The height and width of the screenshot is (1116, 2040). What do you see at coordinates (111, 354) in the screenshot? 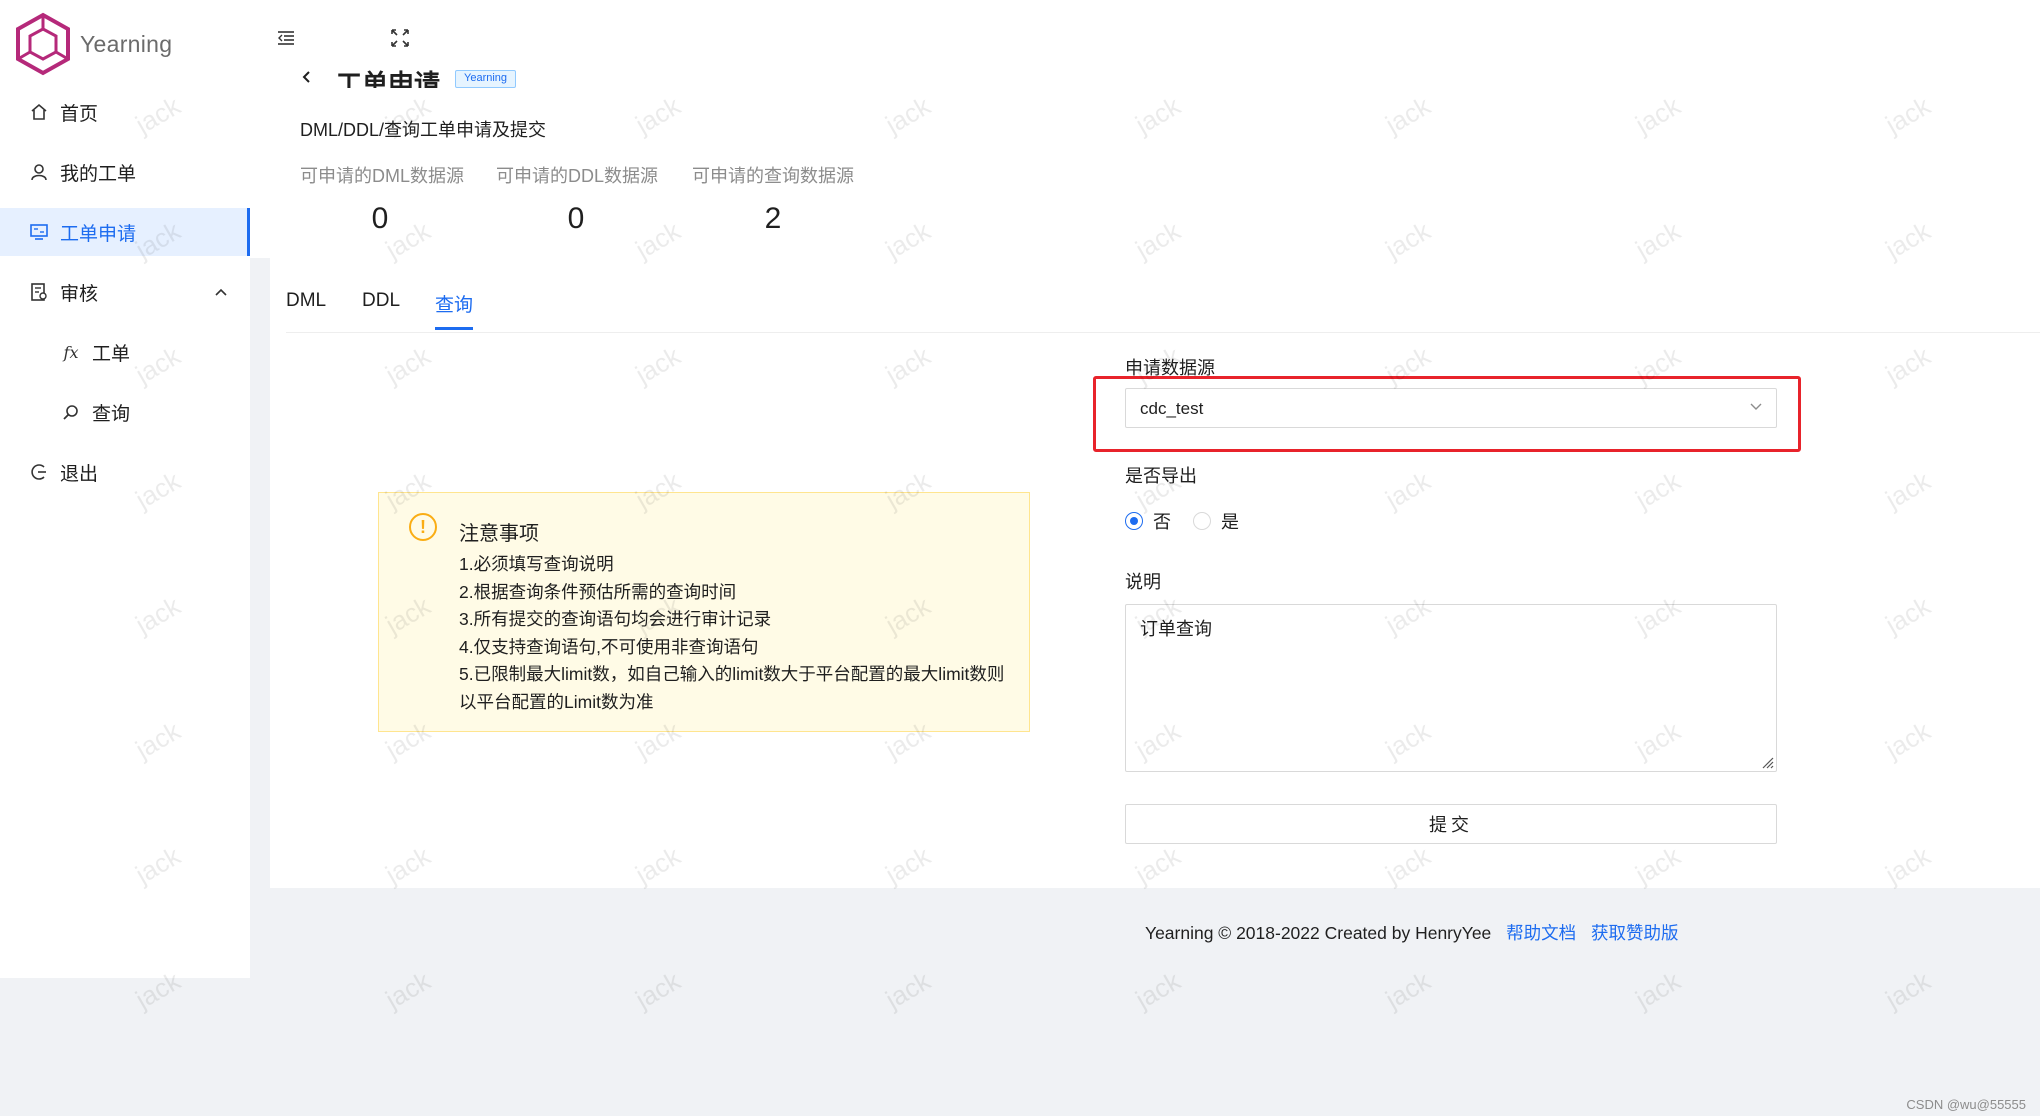
I see `sidebar-item-label: 工单` at bounding box center [111, 354].